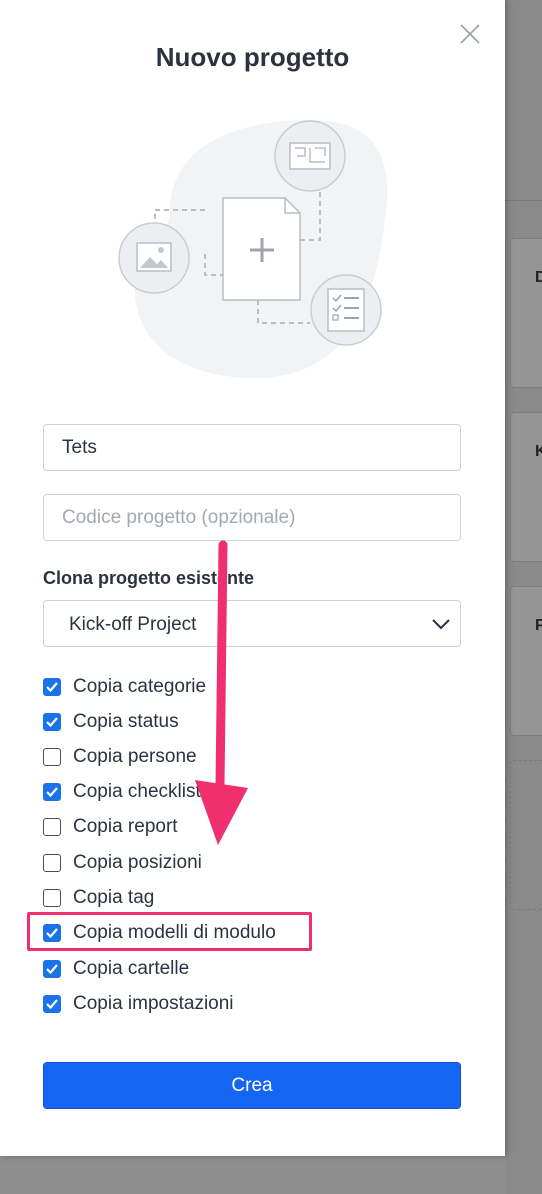  What do you see at coordinates (221, 692) in the screenshot?
I see `annotation-arrow-icon` at bounding box center [221, 692].